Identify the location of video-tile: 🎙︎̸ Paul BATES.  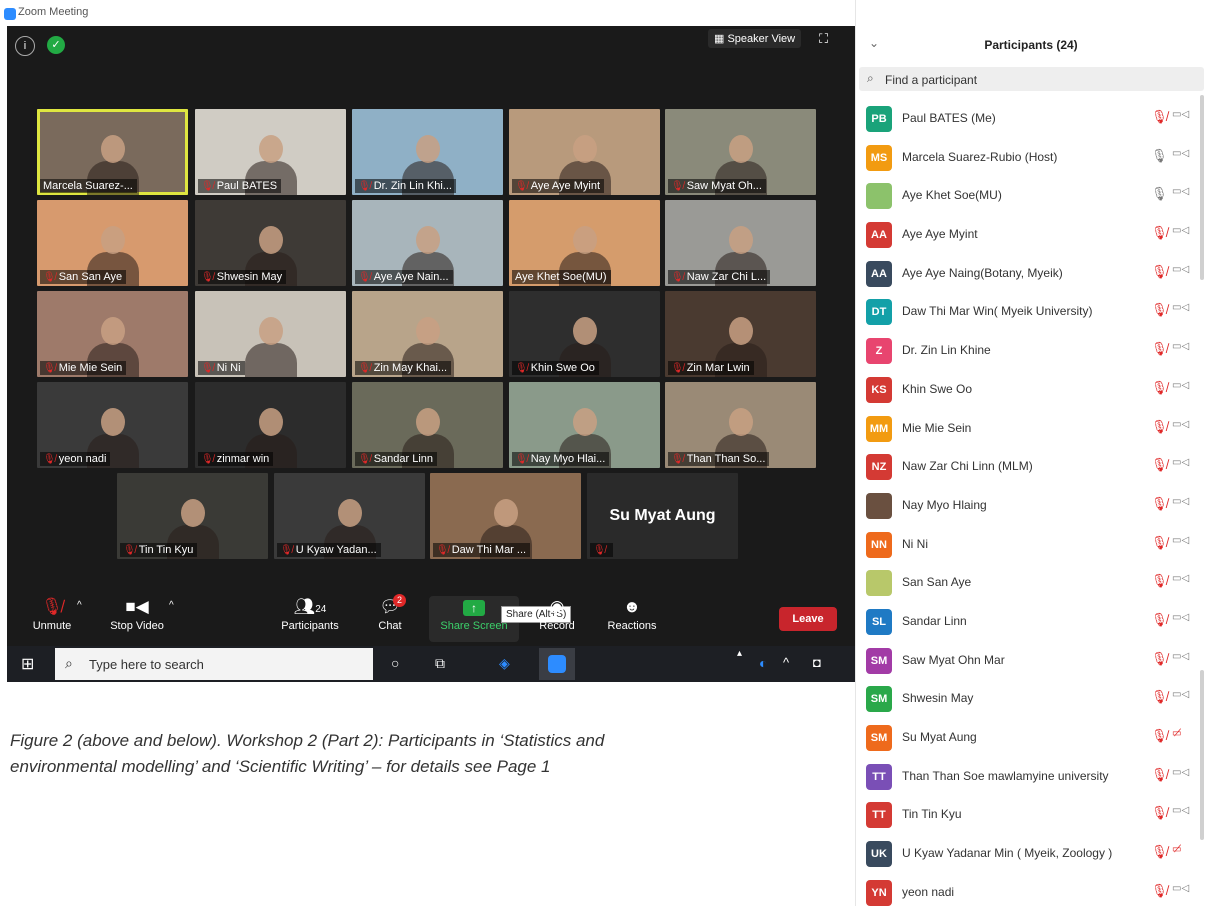
(270, 152).